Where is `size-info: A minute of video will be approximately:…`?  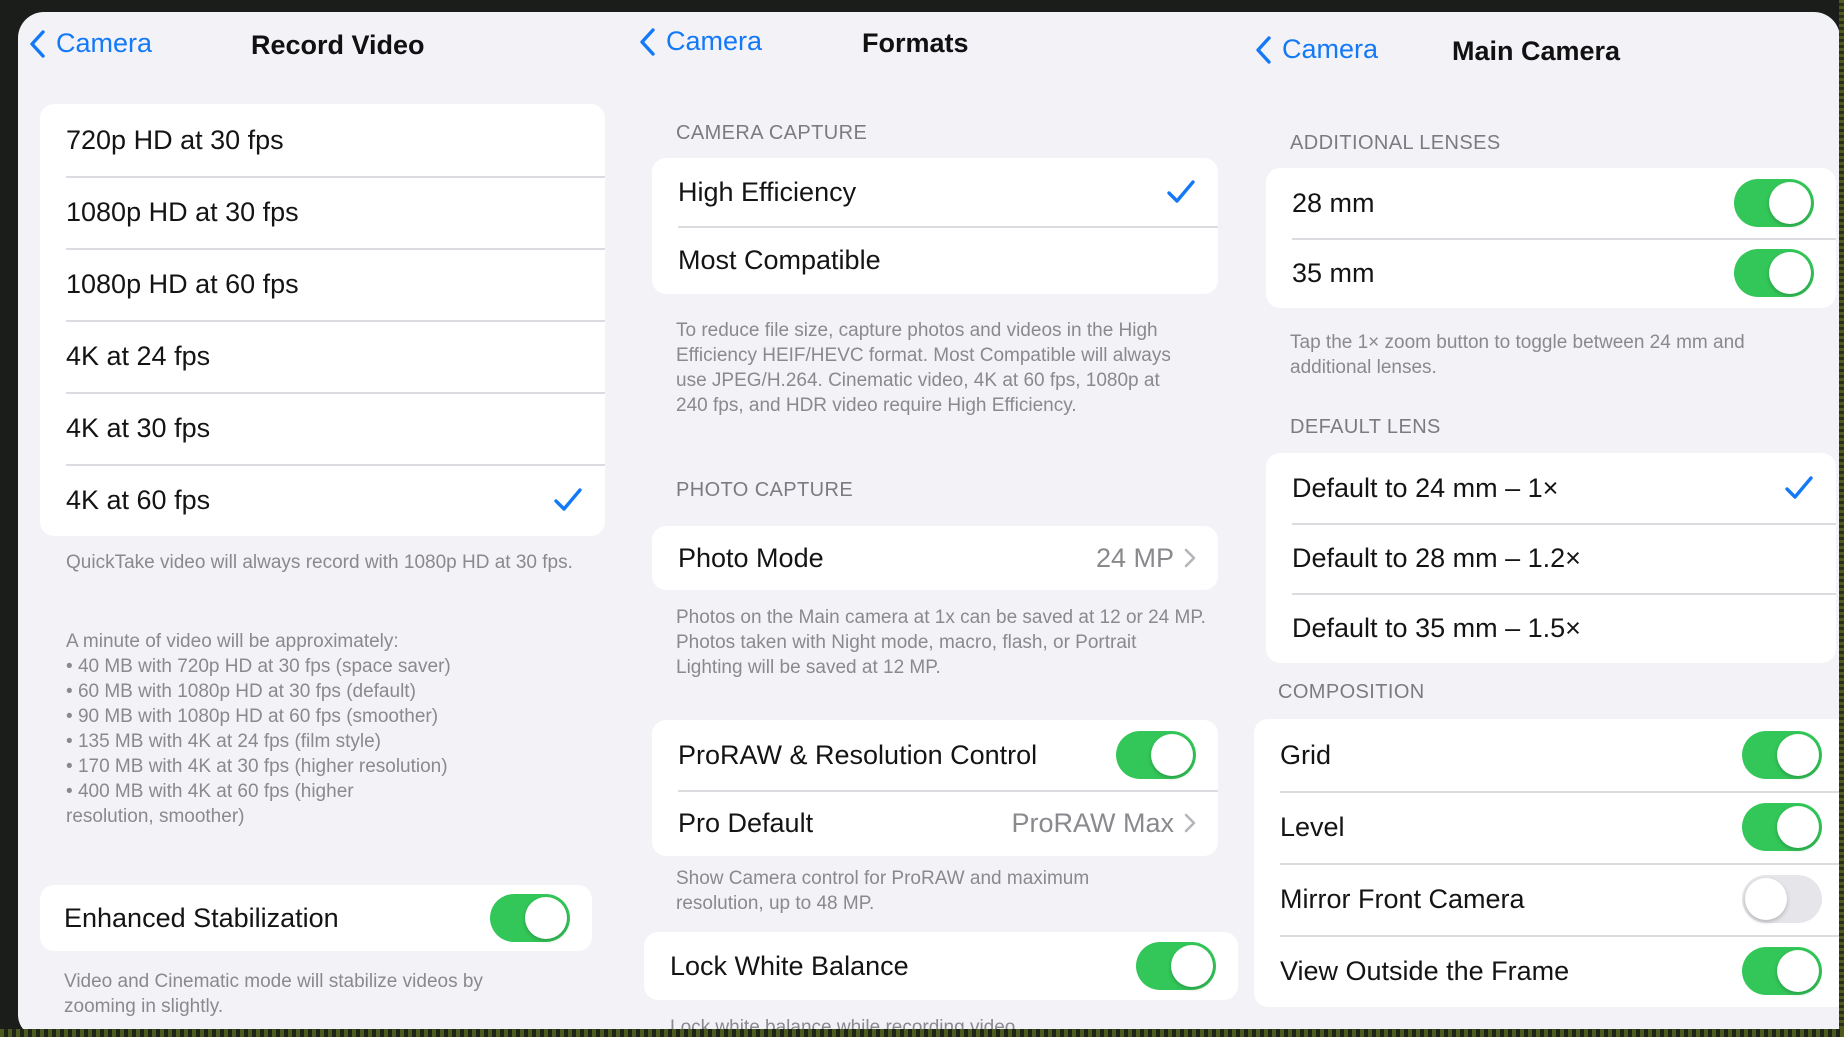
size-info: A minute of video will be approximately:… is located at coordinates (336, 729).